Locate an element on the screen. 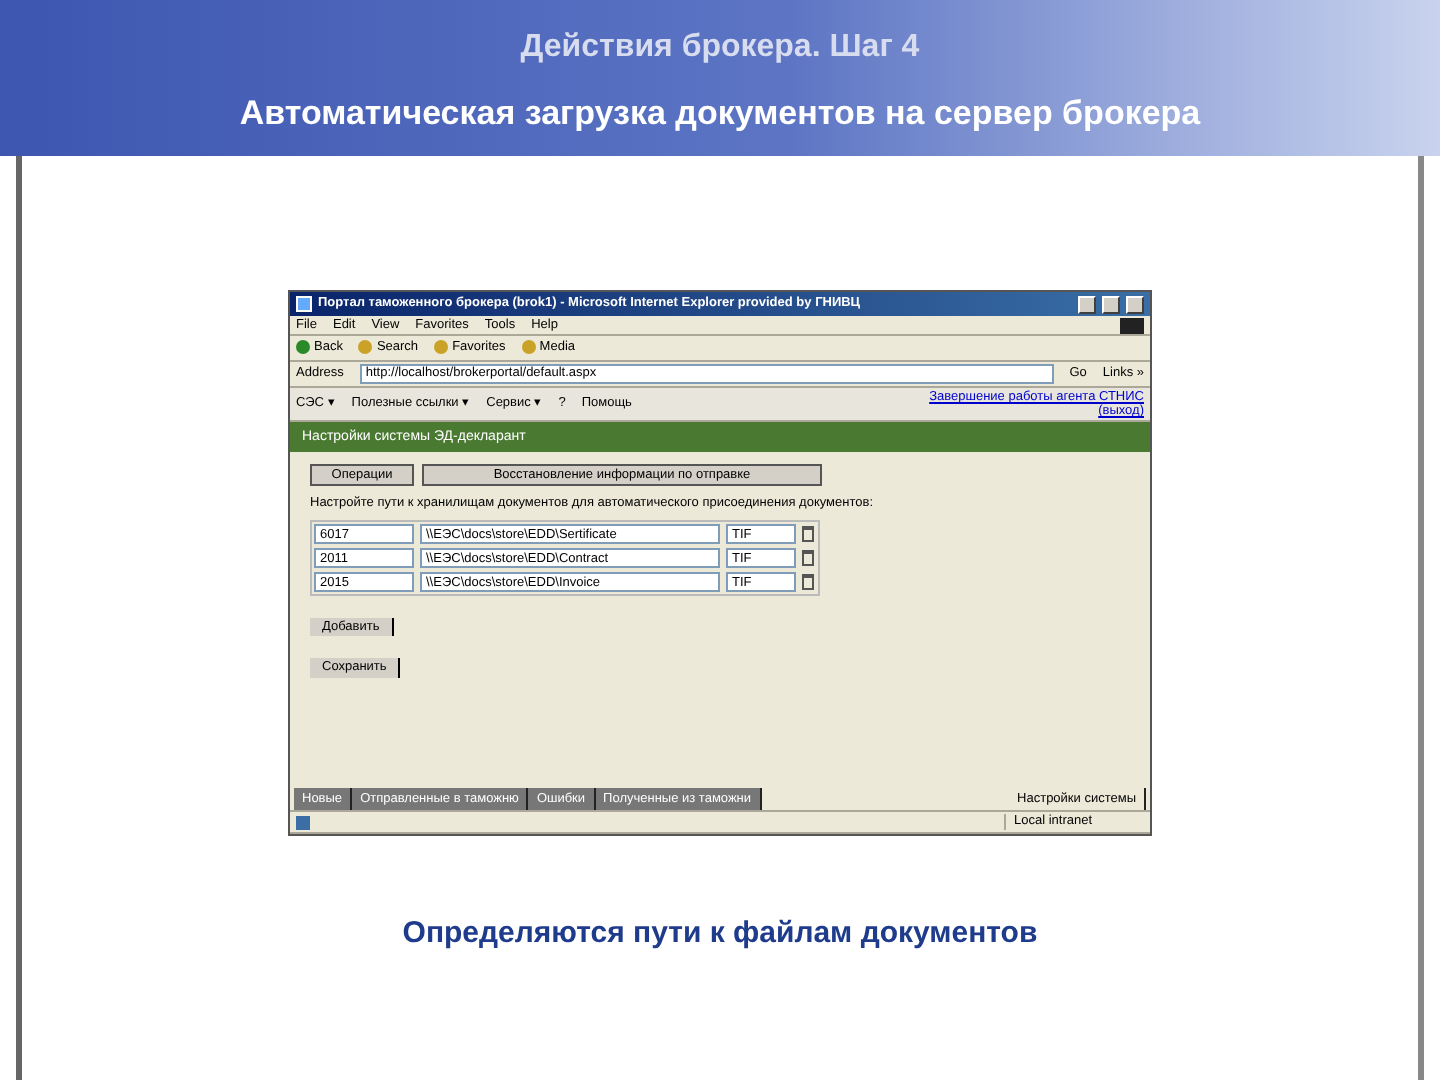 Image resolution: width=1440 pixels, height=1080 pixels. minimize-button is located at coordinates (1087, 304).